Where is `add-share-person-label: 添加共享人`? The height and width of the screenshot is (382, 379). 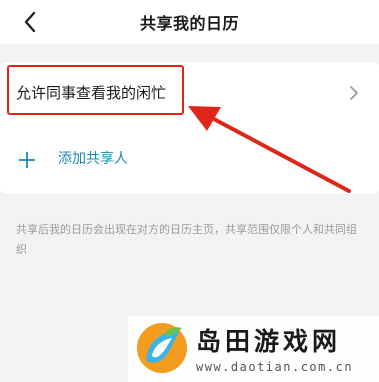 add-share-person-label: 添加共享人 is located at coordinates (93, 159).